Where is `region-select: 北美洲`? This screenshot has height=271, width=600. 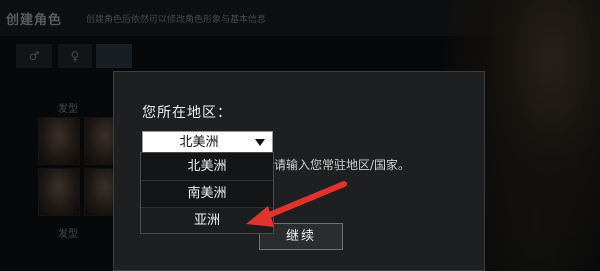 region-select: 北美洲 is located at coordinates (207, 142).